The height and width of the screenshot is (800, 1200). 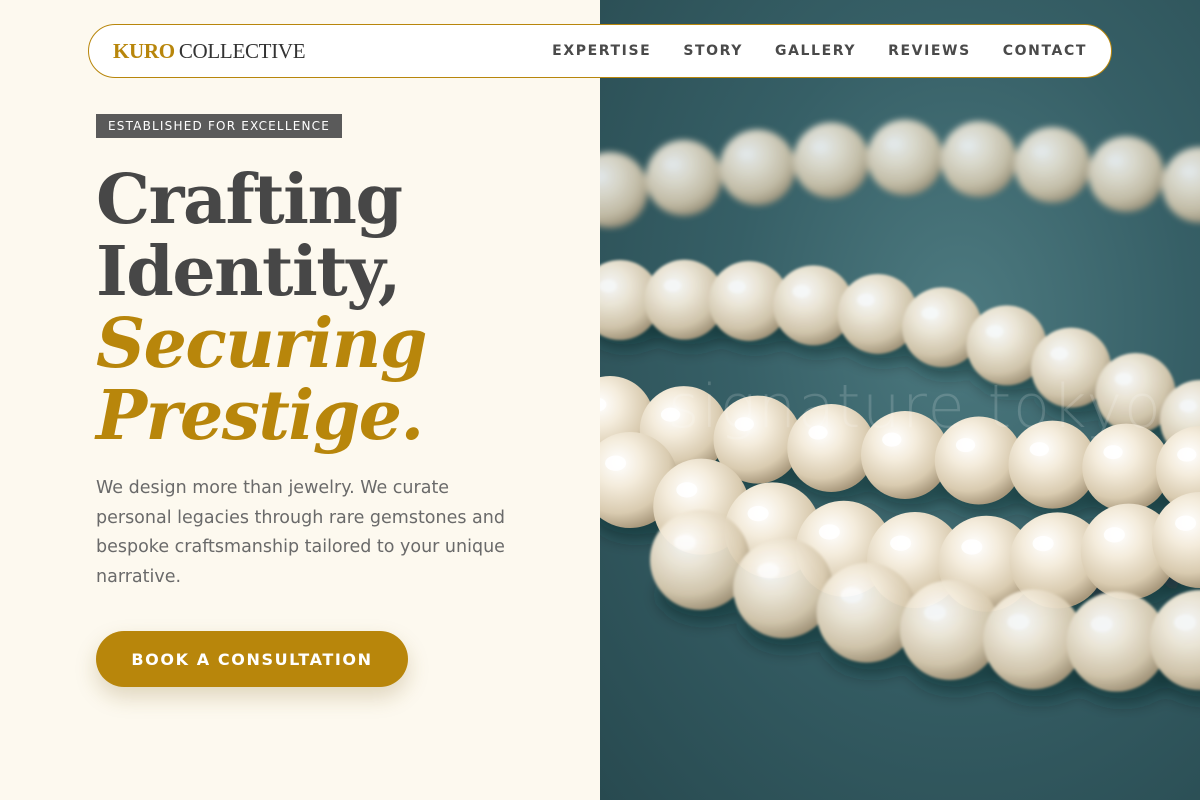 I want to click on headline-line-1: Crafting, so click(x=249, y=200).